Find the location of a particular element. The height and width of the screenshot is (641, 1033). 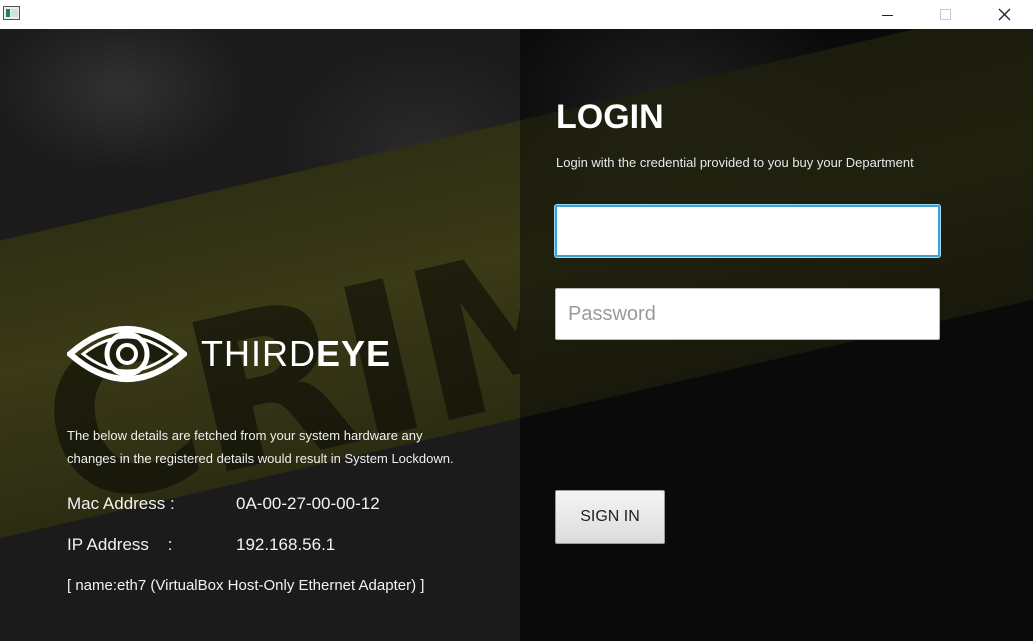

login-title: LOGIN is located at coordinates (610, 117).